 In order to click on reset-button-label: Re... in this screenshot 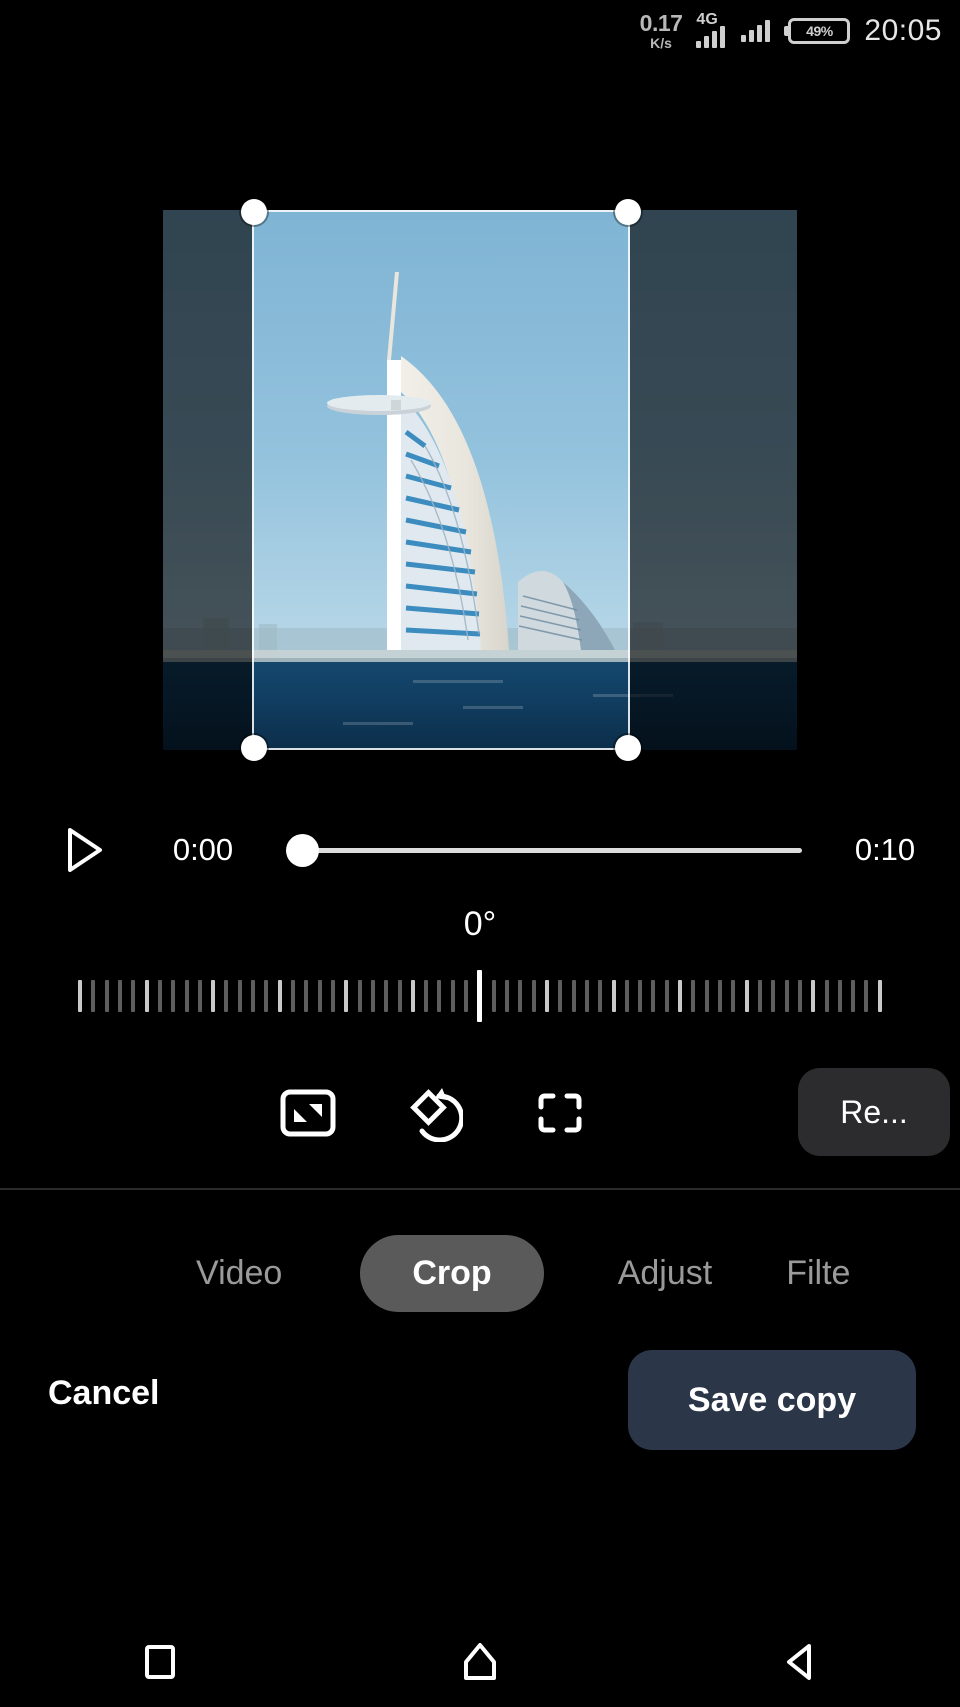, I will do `click(874, 1111)`.